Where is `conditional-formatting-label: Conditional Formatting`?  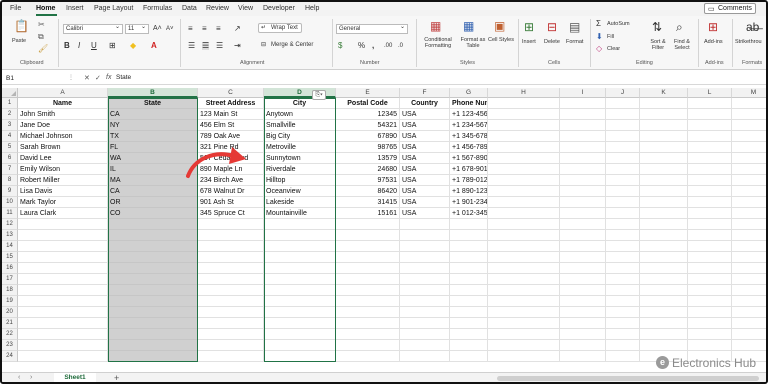
conditional-formatting-label: Conditional Formatting is located at coordinates (438, 43).